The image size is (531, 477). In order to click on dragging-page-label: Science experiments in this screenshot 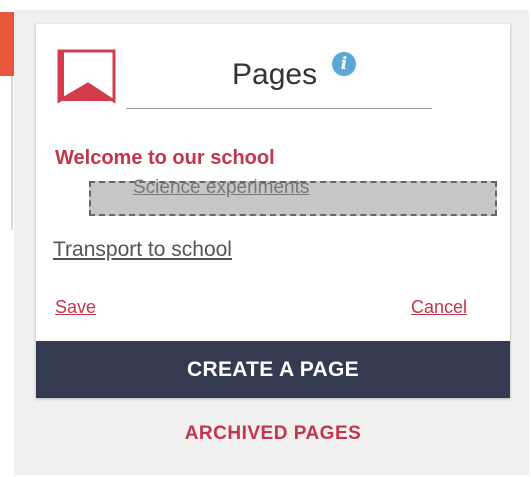, I will do `click(221, 187)`.